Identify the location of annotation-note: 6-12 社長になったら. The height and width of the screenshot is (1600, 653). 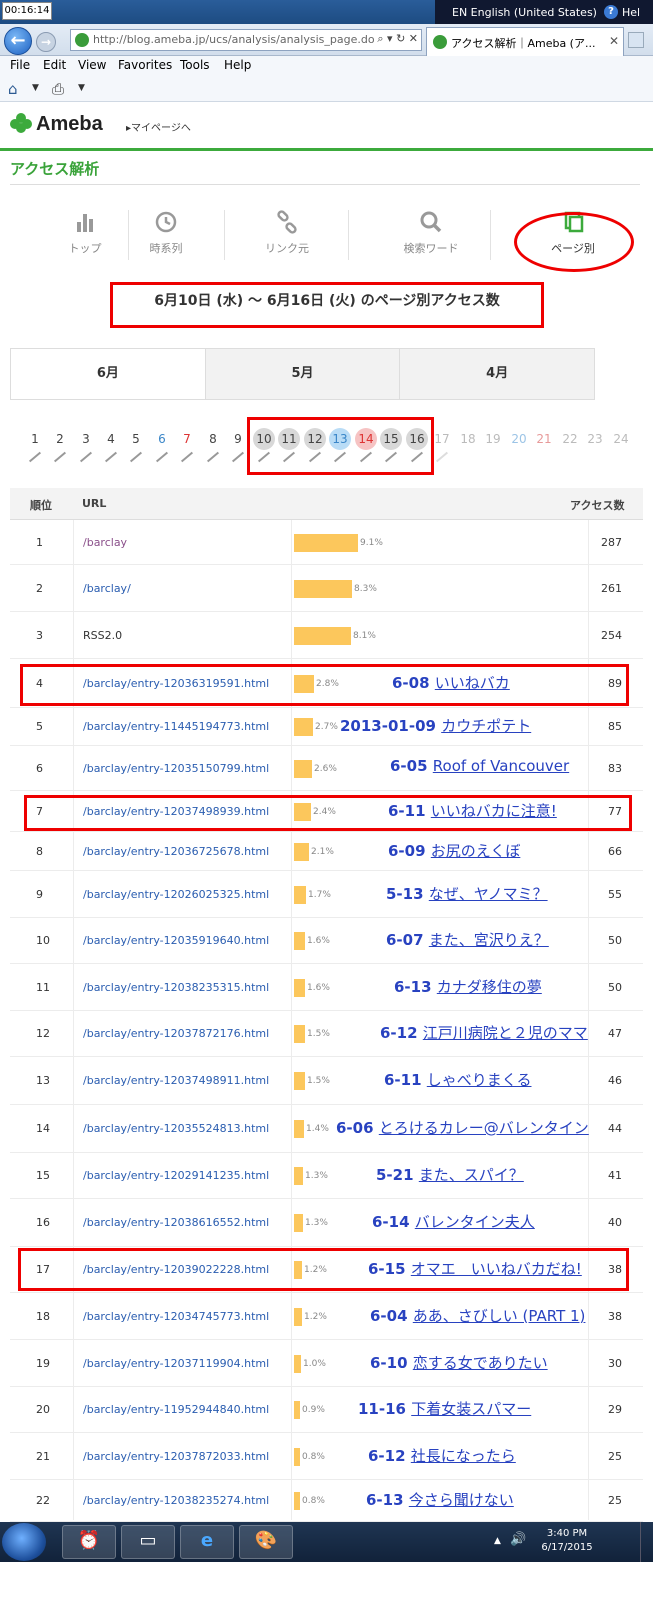
(442, 1455).